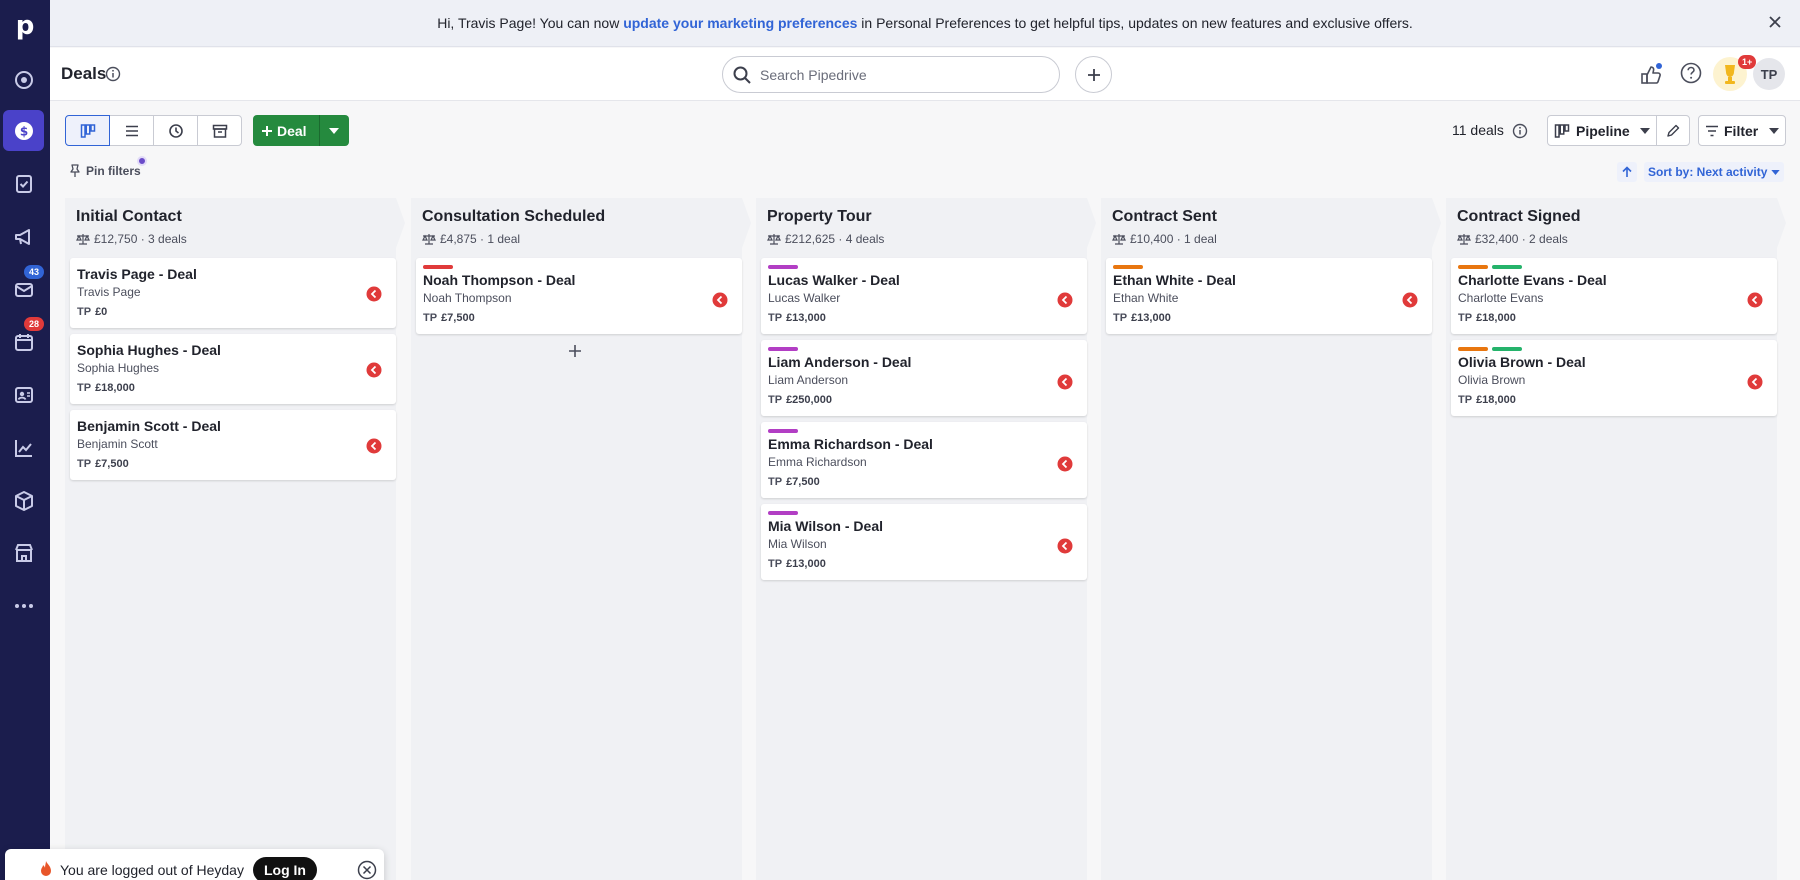  I want to click on pin-filters-button: Pin filters, so click(105, 171).